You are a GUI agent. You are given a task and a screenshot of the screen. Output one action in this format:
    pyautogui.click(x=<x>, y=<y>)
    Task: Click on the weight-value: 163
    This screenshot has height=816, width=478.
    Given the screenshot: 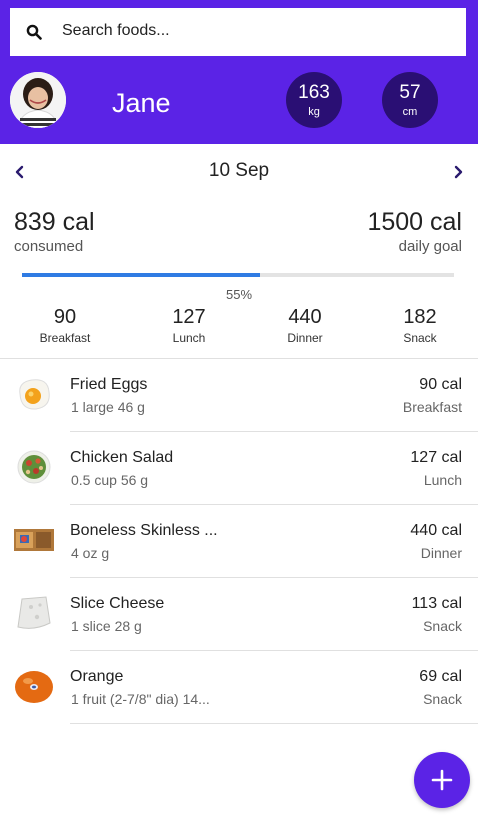 What is the action you would take?
    pyautogui.click(x=314, y=92)
    